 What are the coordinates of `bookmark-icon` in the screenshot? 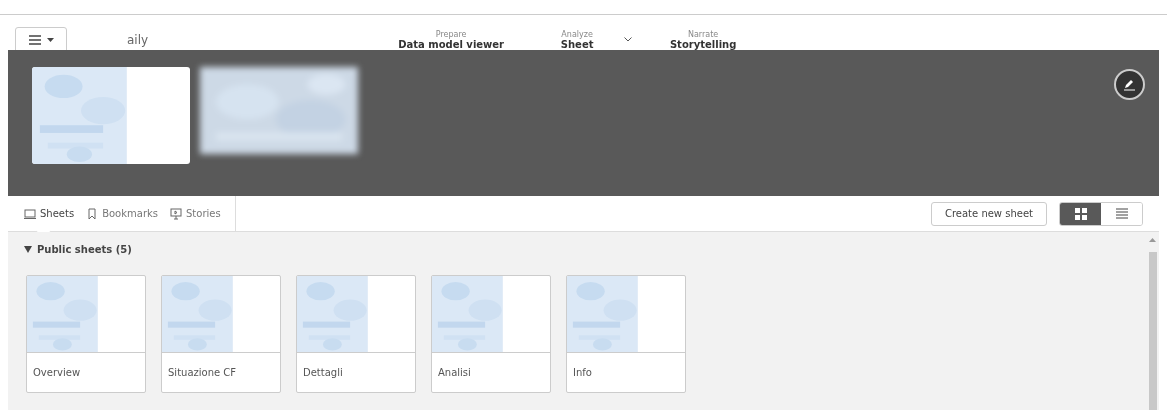 It's located at (92, 213).